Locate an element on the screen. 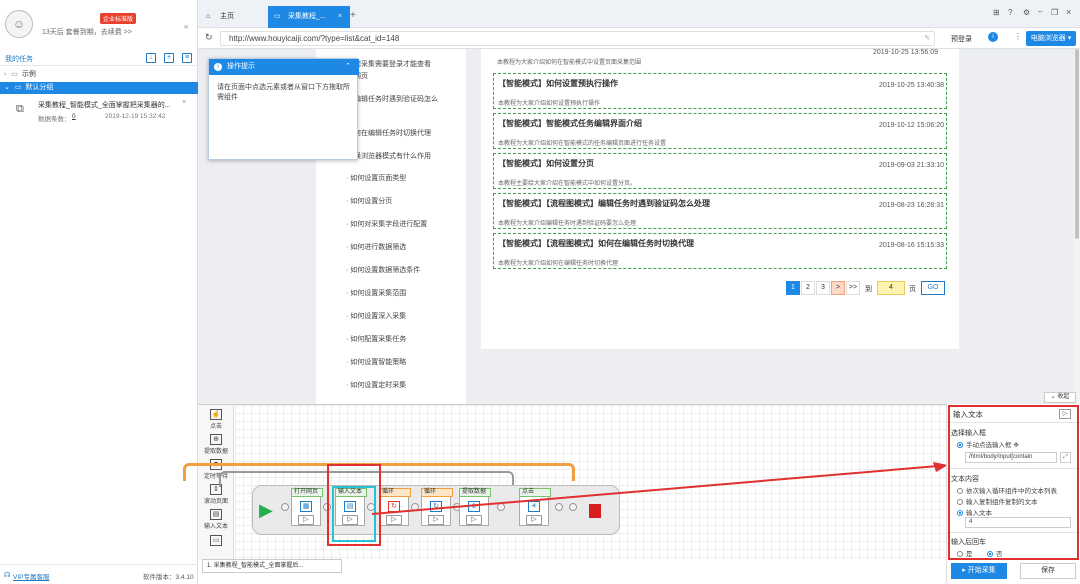  more-icon: ⋮ is located at coordinates (1018, 36).